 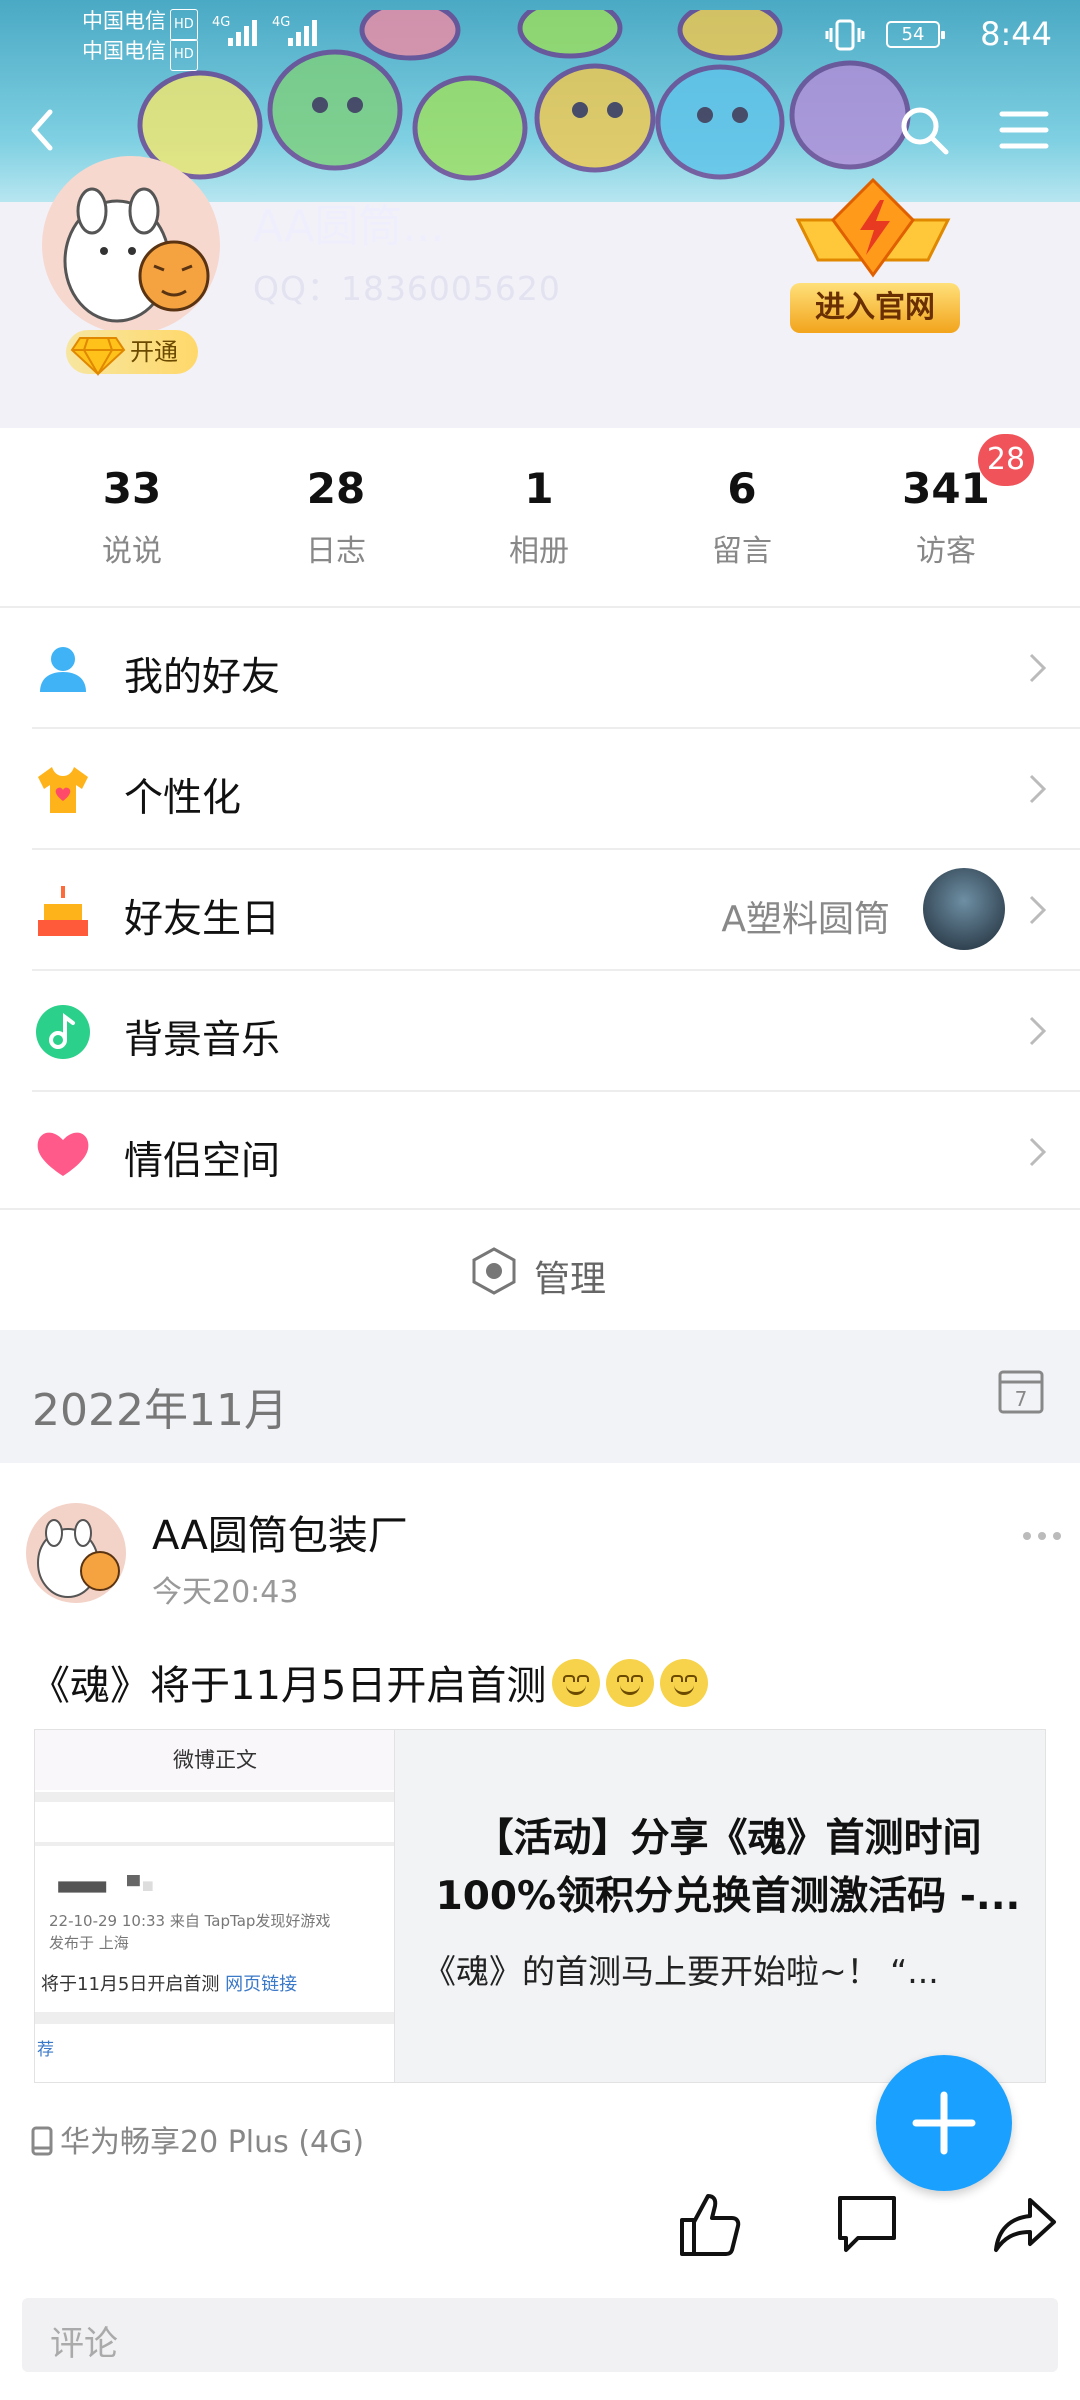 I want to click on stat-album: 1 相册, so click(x=539, y=519).